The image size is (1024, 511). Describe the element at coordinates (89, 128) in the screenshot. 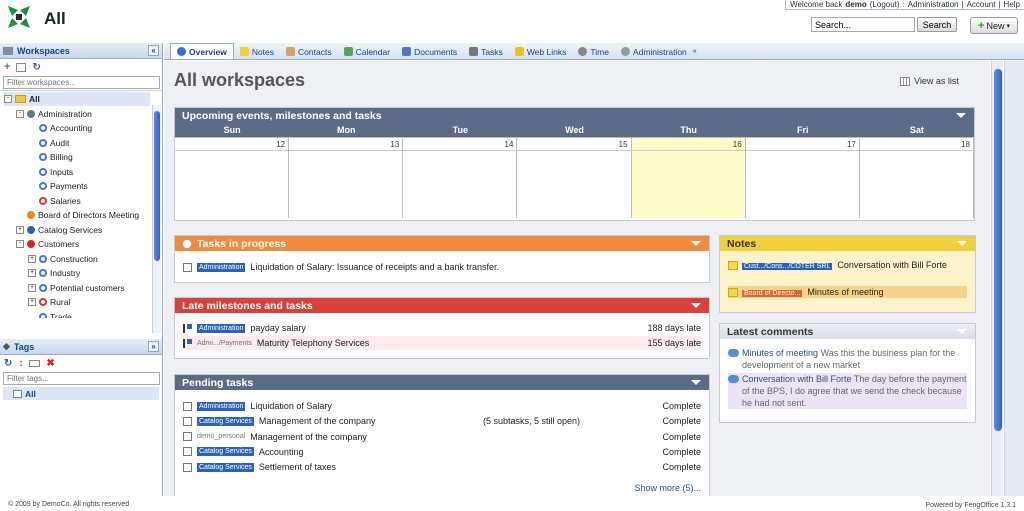

I see `workspace-item: Accounting` at that location.